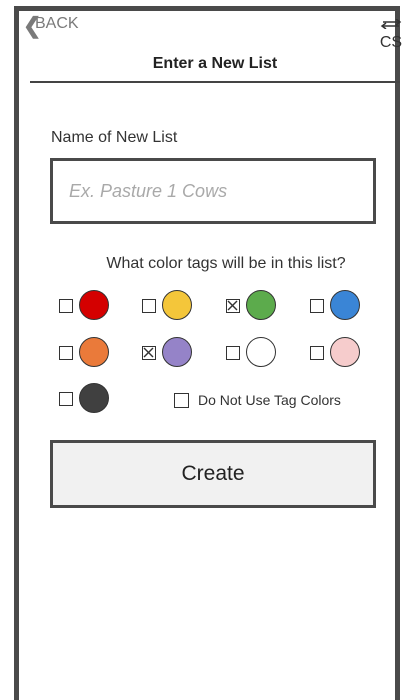  Describe the element at coordinates (94, 398) in the screenshot. I see `tag-color-swatch-black` at that location.